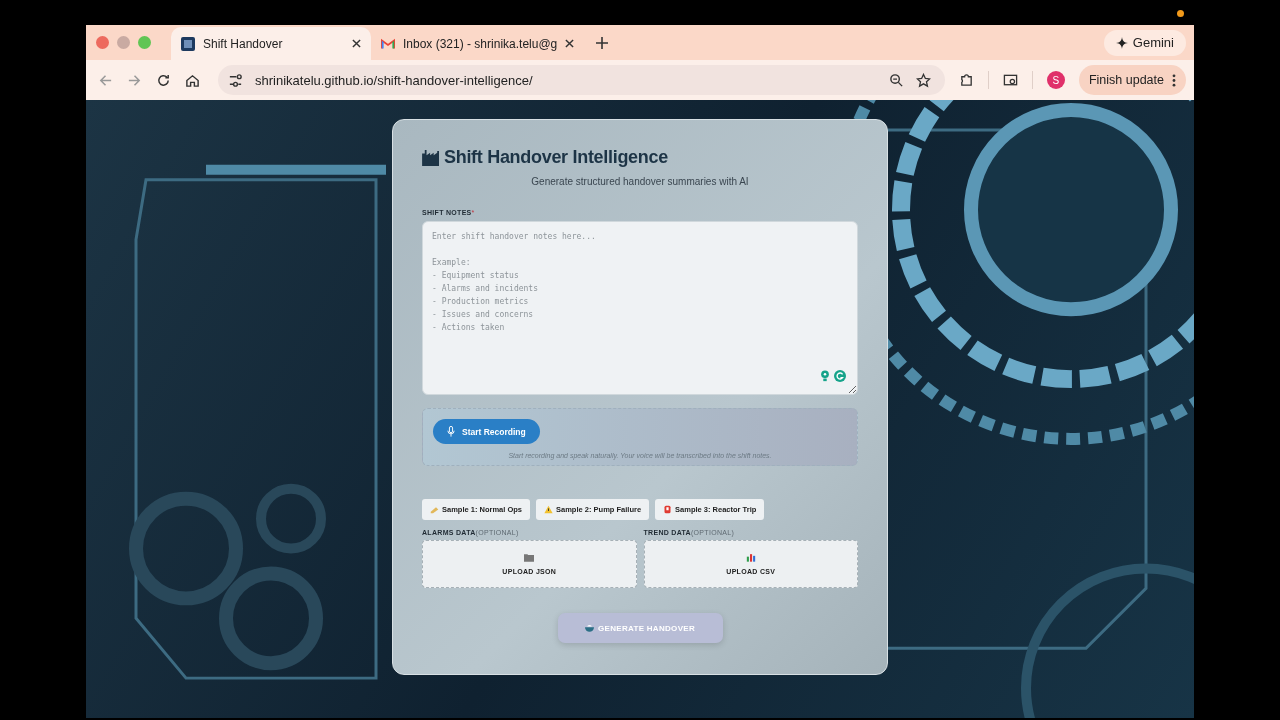  Describe the element at coordinates (556, 157) in the screenshot. I see `app-title: Shift Handover Intelligence` at that location.